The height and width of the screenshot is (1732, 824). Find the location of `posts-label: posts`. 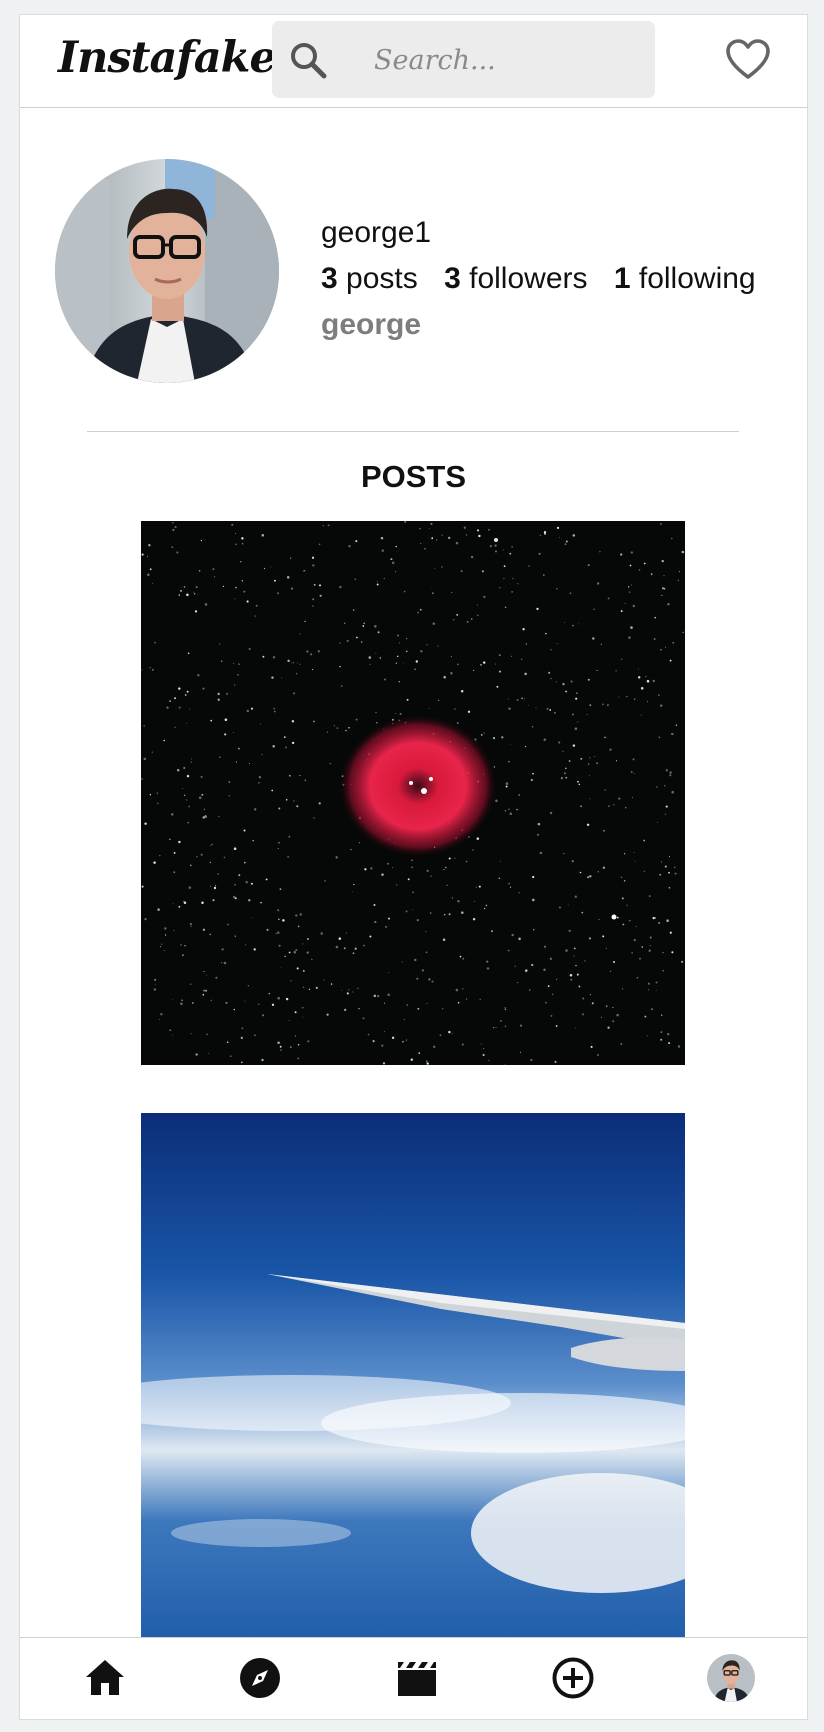

posts-label: posts is located at coordinates (382, 278).